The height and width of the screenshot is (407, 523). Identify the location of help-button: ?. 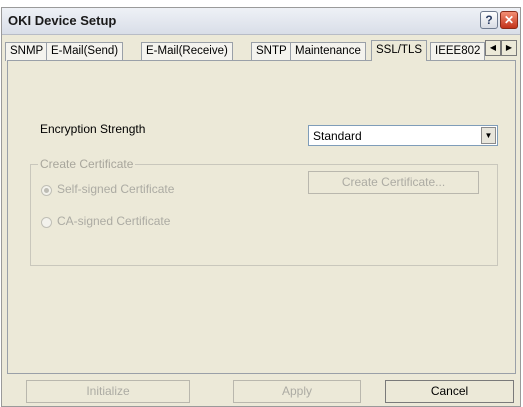
(489, 20).